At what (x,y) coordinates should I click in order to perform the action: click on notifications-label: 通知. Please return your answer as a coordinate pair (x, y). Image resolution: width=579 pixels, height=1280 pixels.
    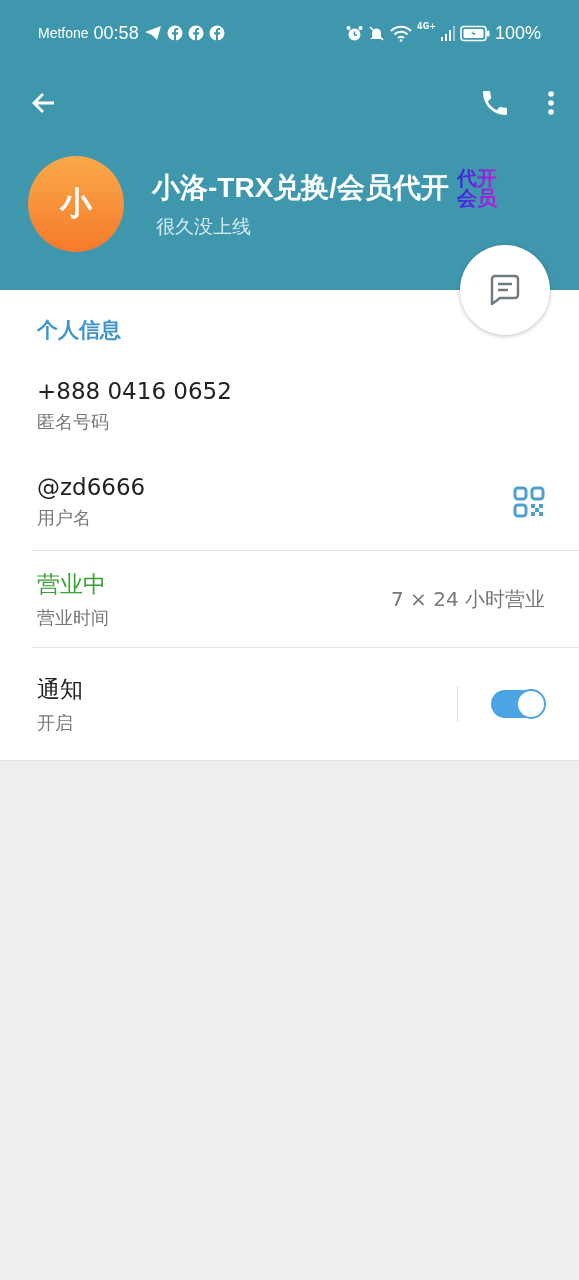
    Looking at the image, I should click on (60, 689).